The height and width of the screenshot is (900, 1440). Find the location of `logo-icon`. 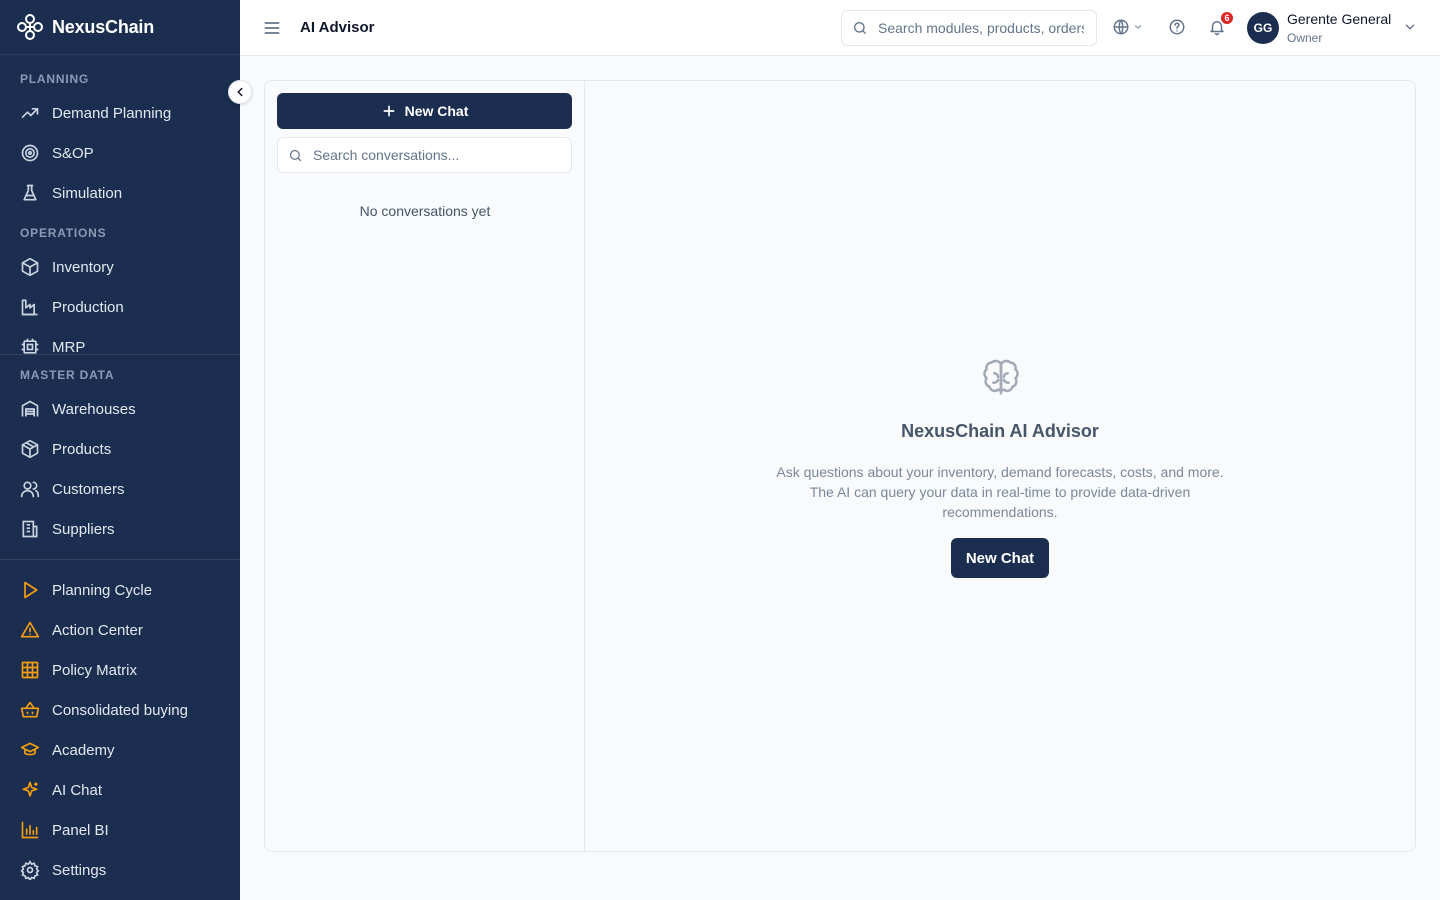

logo-icon is located at coordinates (30, 27).